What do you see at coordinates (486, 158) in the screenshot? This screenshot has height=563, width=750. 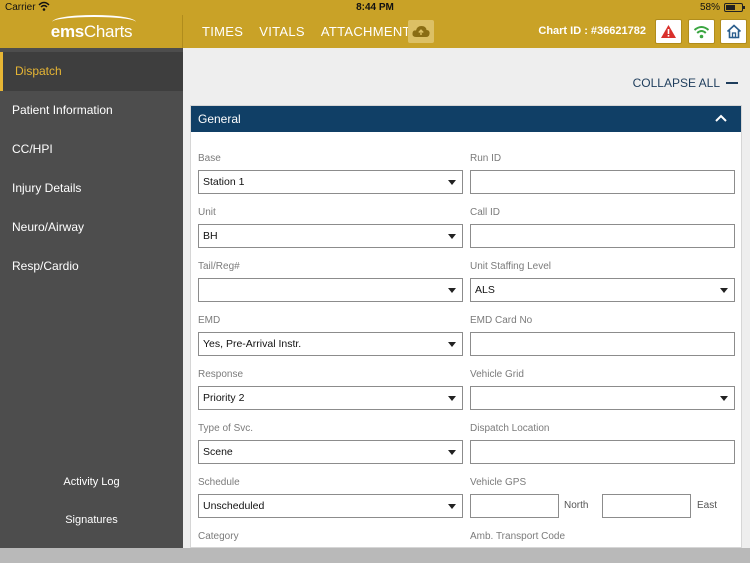 I see `run-id-label: Run ID` at bounding box center [486, 158].